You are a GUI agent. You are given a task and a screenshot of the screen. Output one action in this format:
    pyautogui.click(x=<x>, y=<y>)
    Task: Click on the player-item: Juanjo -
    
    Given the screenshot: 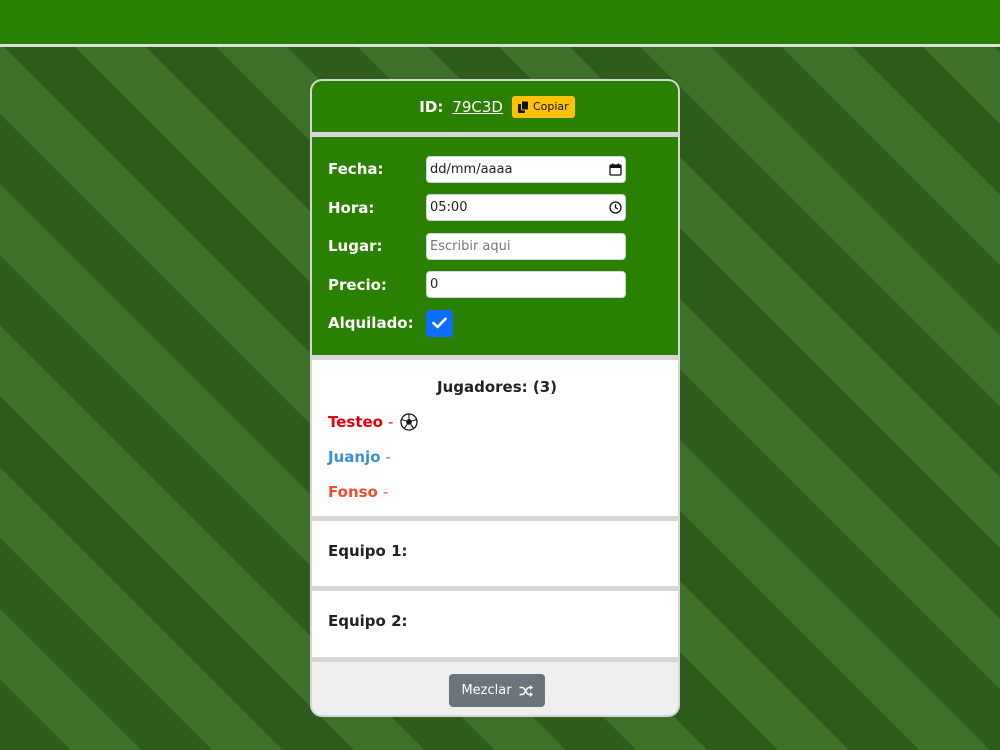 What is the action you would take?
    pyautogui.click(x=497, y=456)
    